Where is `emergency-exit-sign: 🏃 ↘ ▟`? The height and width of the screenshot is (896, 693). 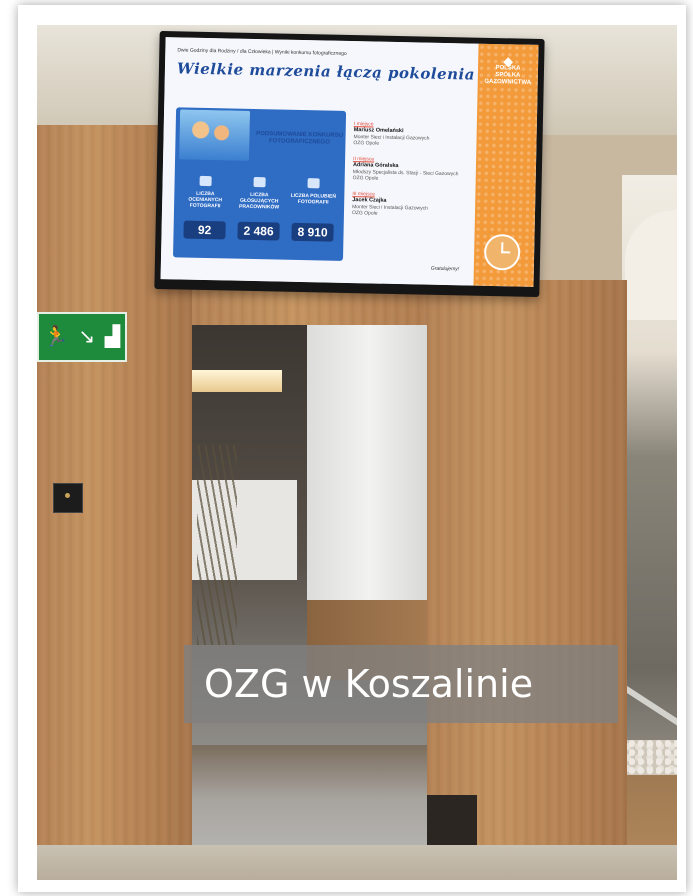 emergency-exit-sign: 🏃 ↘ ▟ is located at coordinates (82, 337).